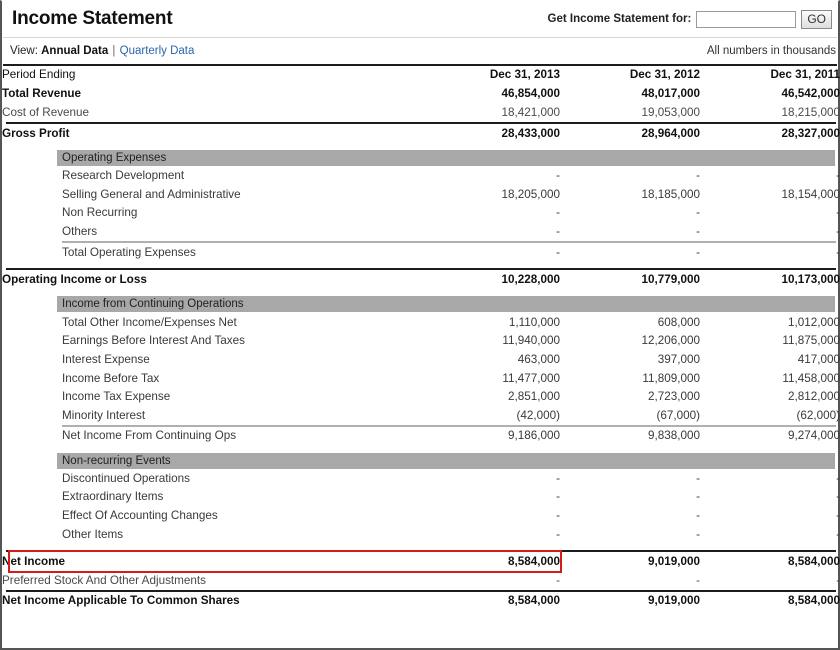  Describe the element at coordinates (531, 112) in the screenshot. I see `row-value-0: 18,421,000` at that location.